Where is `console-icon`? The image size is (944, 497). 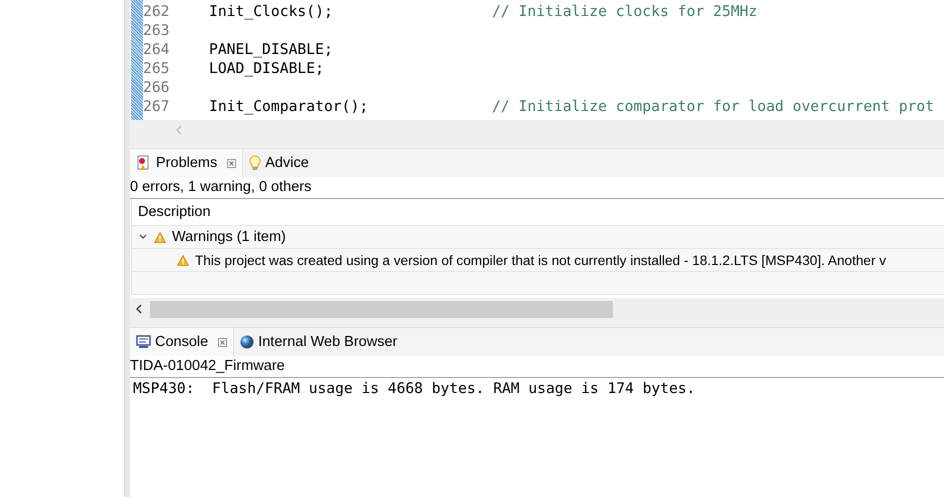
console-icon is located at coordinates (143, 342).